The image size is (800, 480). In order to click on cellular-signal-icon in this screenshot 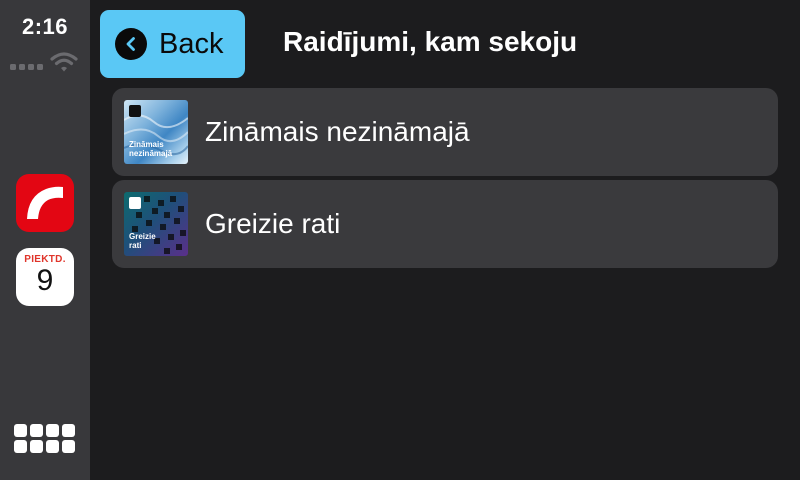, I will do `click(26, 67)`.